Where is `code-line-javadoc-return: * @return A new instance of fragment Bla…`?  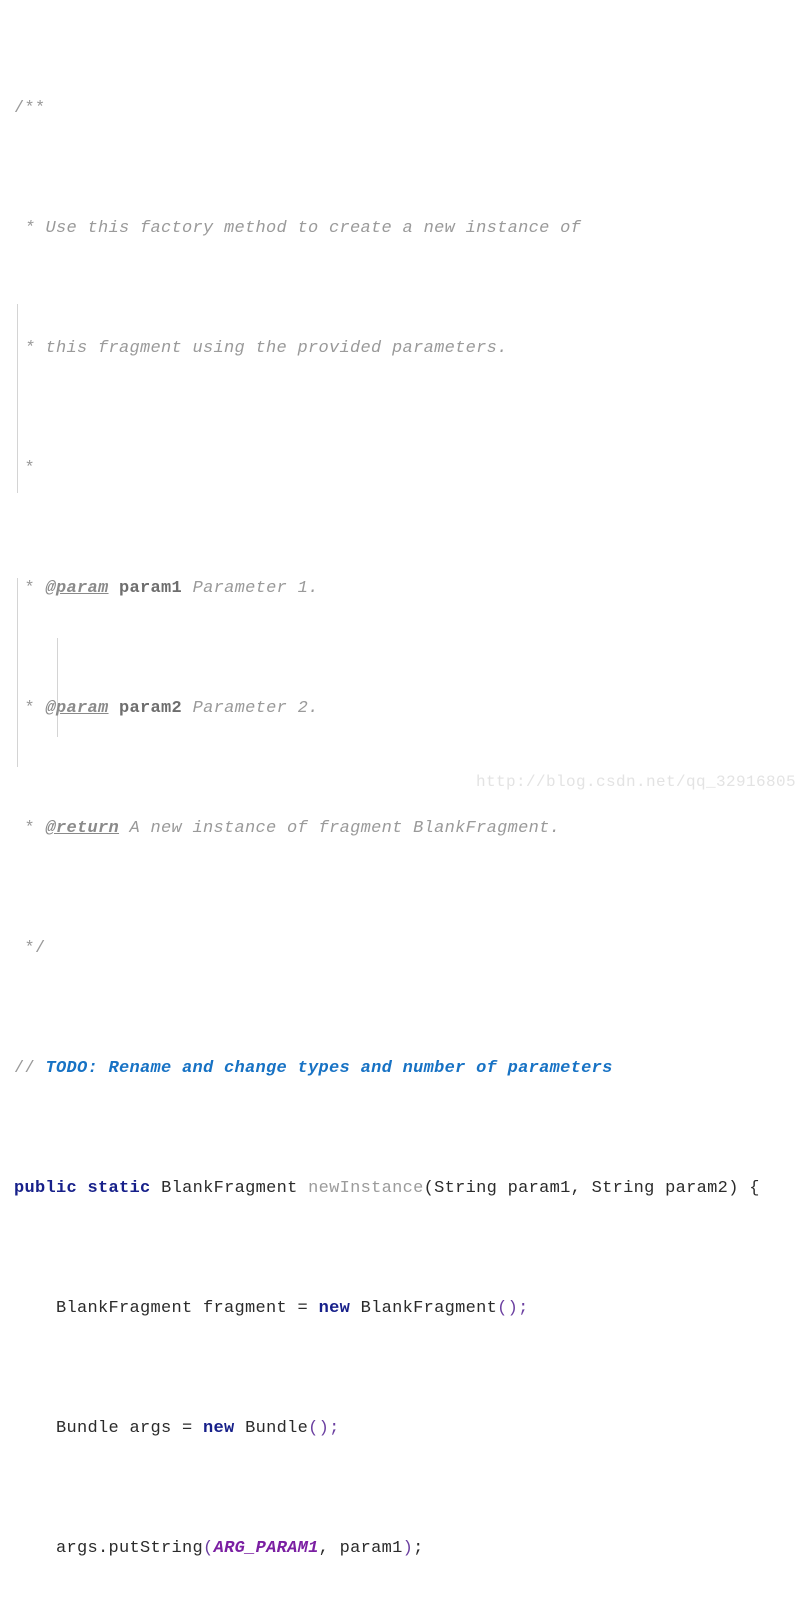
code-line-javadoc-return: * @return A new instance of fragment Bla… is located at coordinates (412, 829).